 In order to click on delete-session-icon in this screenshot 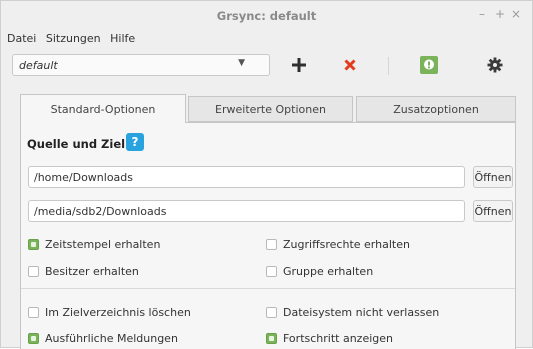, I will do `click(350, 65)`.